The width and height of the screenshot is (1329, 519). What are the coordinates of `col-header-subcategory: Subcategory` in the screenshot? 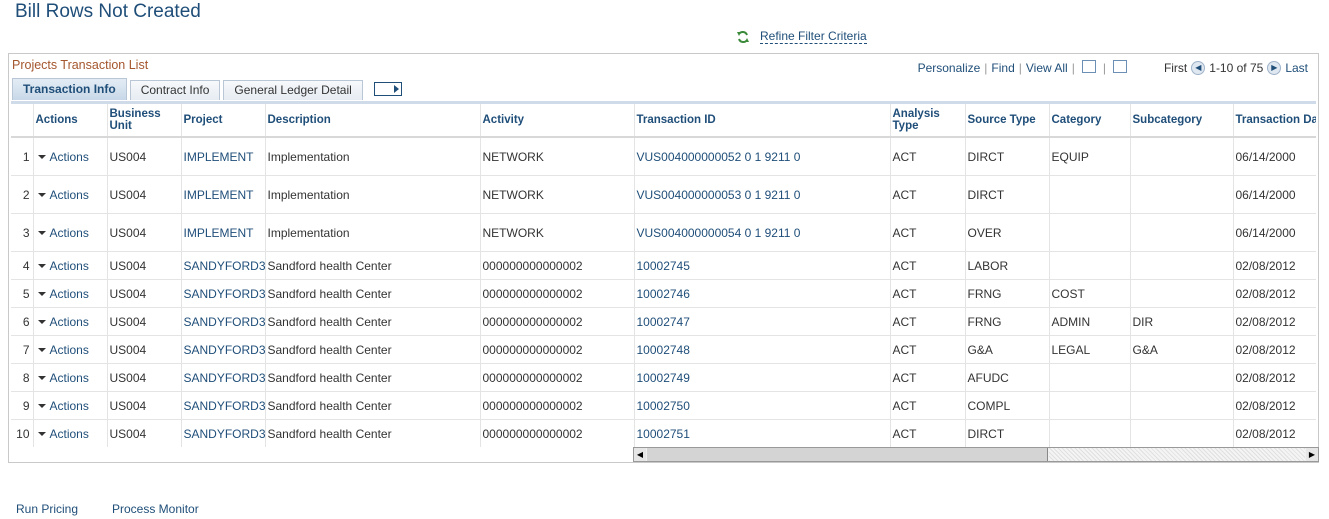 It's located at (1182, 121).